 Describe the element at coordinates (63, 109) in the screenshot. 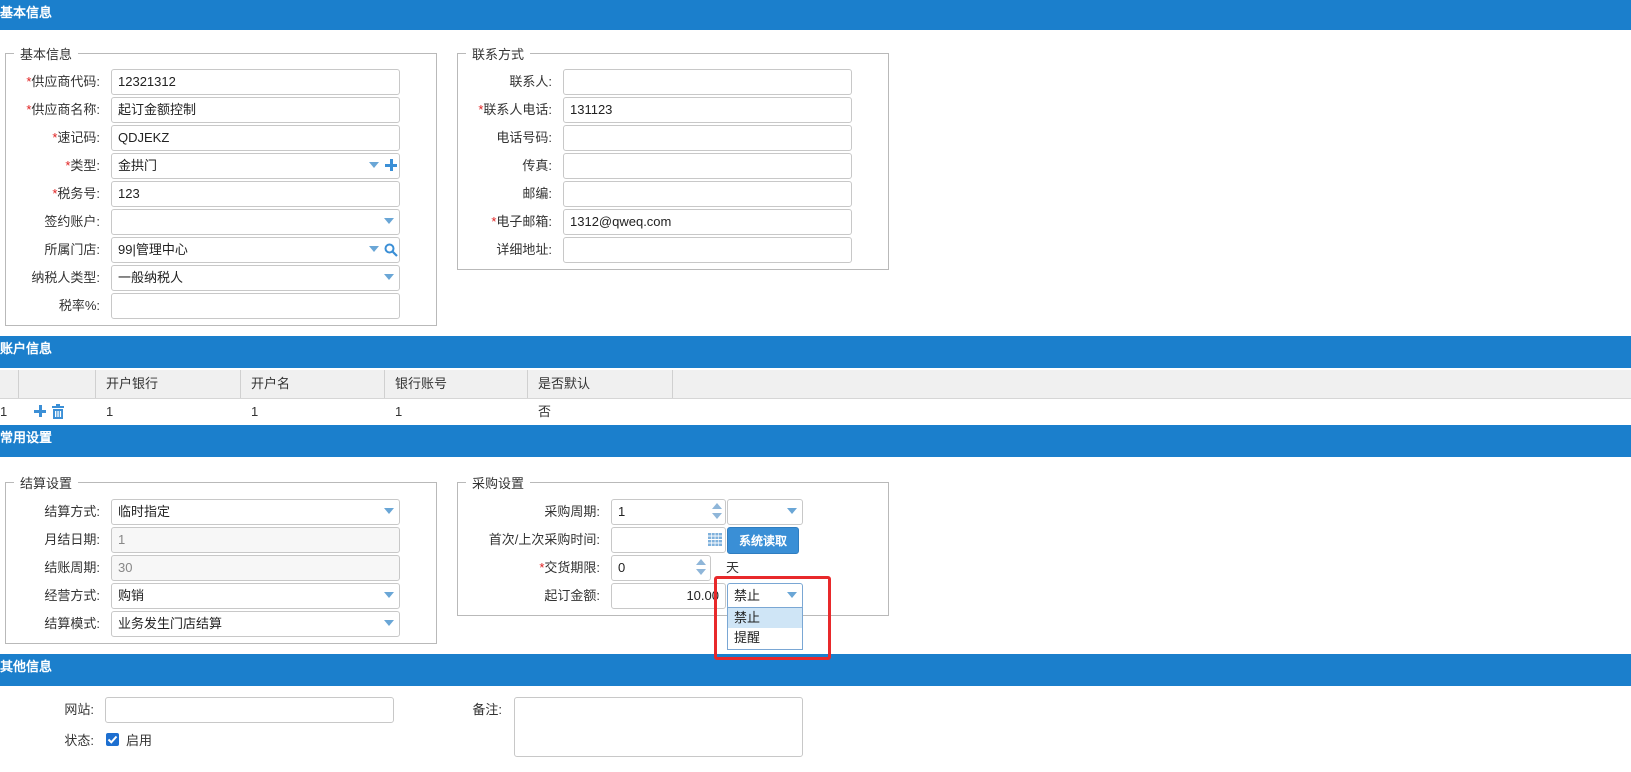

I see `supplier-name-label: *供应商名称:` at that location.